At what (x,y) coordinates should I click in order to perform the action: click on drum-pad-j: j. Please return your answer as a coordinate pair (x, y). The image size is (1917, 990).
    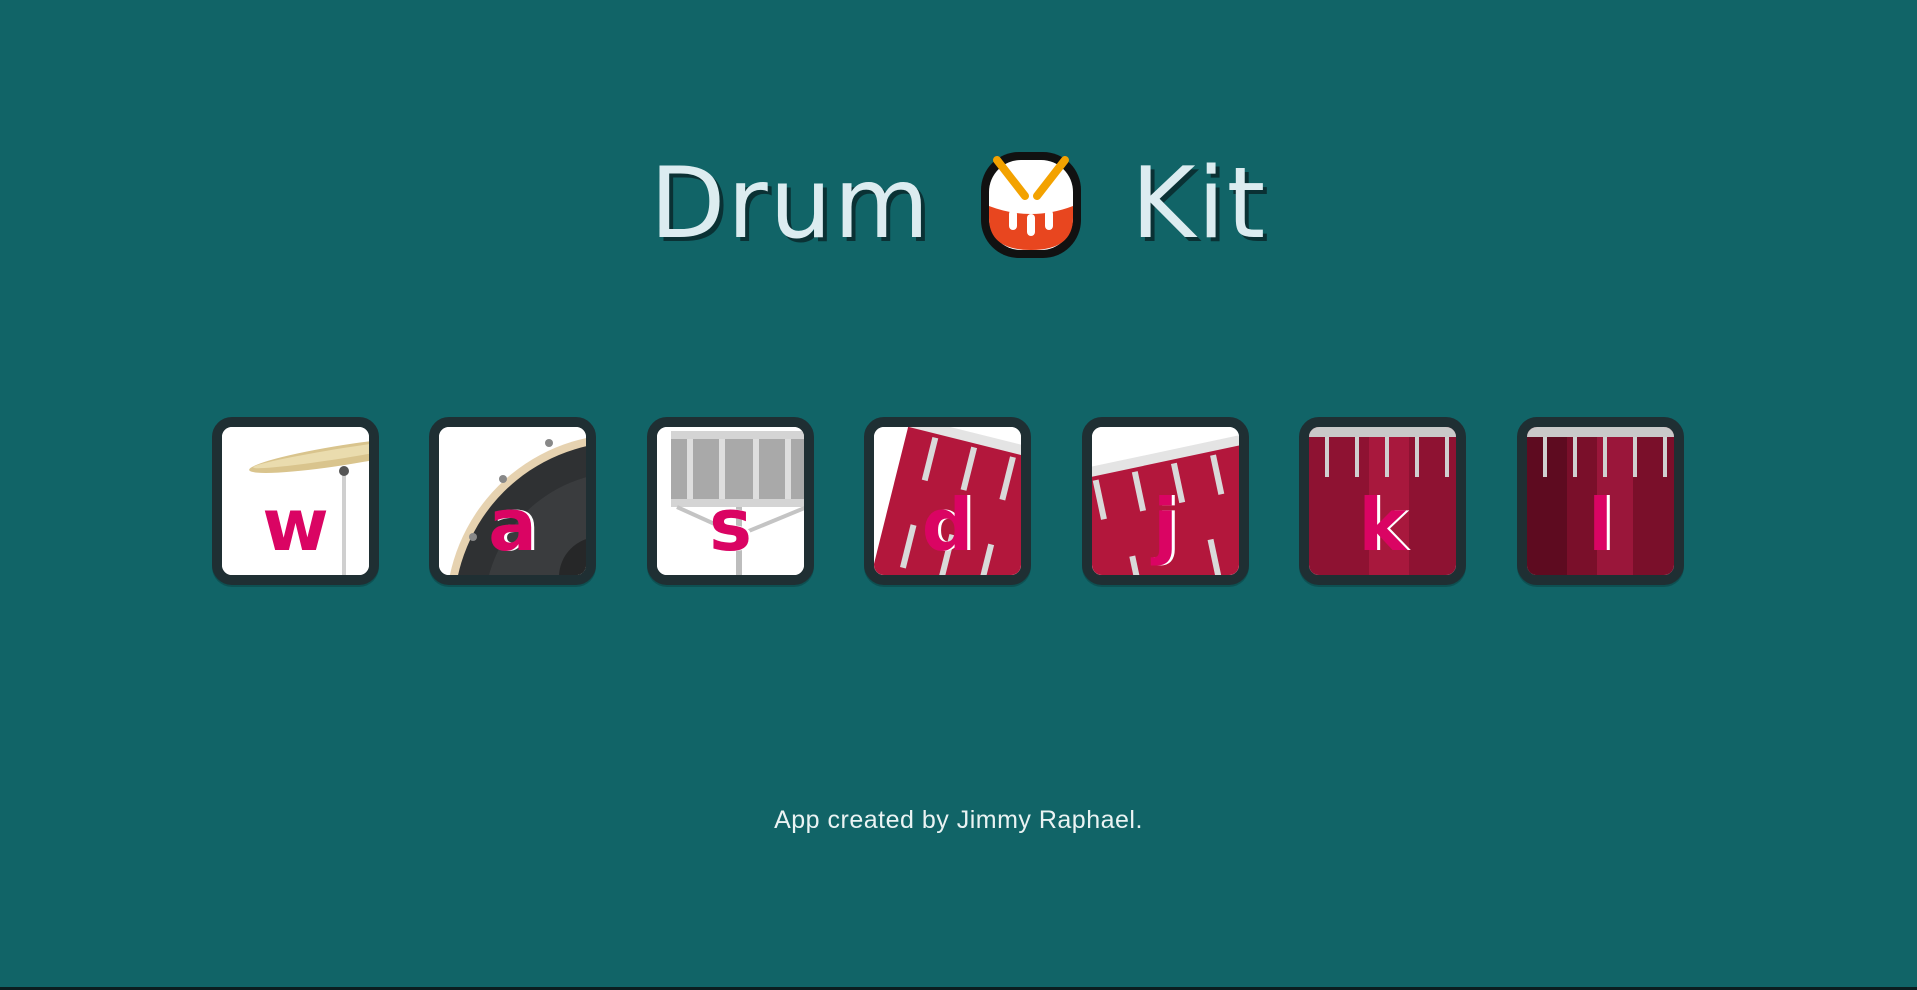
    Looking at the image, I should click on (1165, 501).